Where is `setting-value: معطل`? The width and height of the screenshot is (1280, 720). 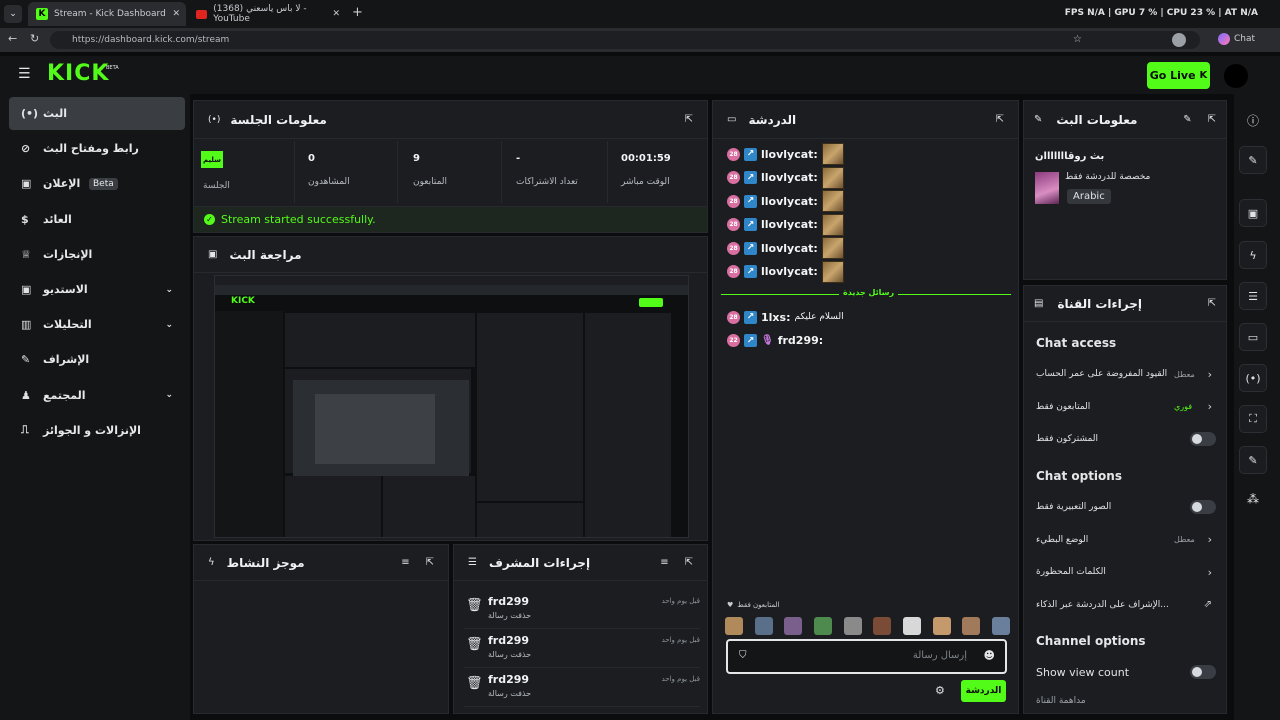 setting-value: معطل is located at coordinates (1184, 539).